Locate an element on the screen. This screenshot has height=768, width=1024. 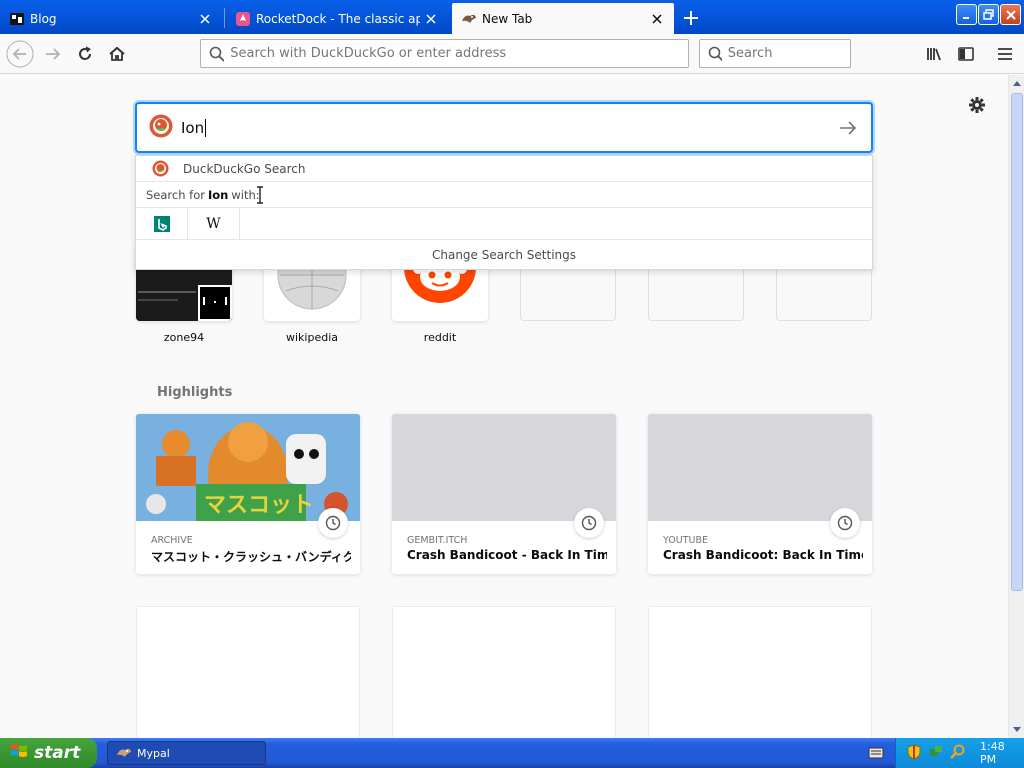
text-cursor-icon is located at coordinates (260, 196).